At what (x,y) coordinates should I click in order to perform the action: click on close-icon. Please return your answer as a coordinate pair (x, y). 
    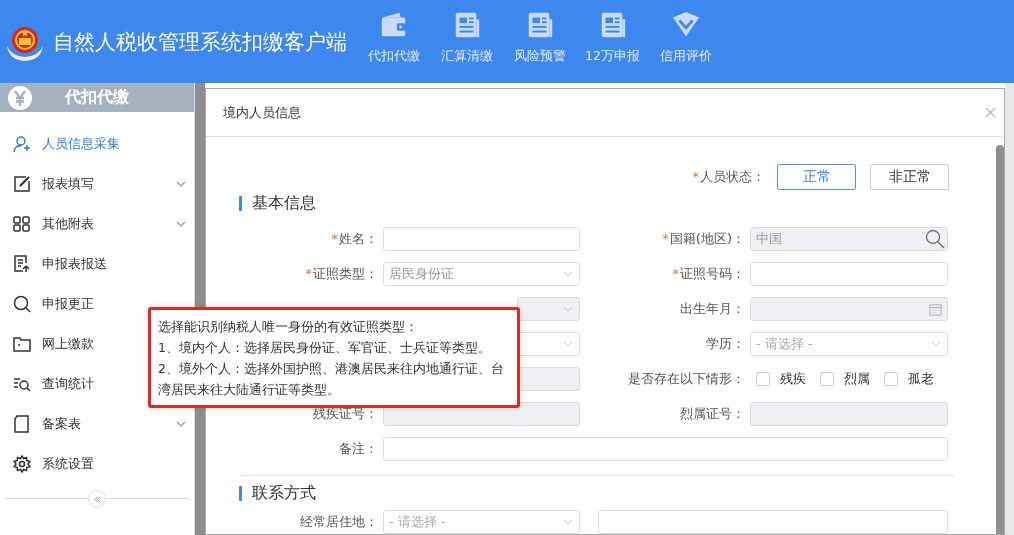
    Looking at the image, I should click on (990, 112).